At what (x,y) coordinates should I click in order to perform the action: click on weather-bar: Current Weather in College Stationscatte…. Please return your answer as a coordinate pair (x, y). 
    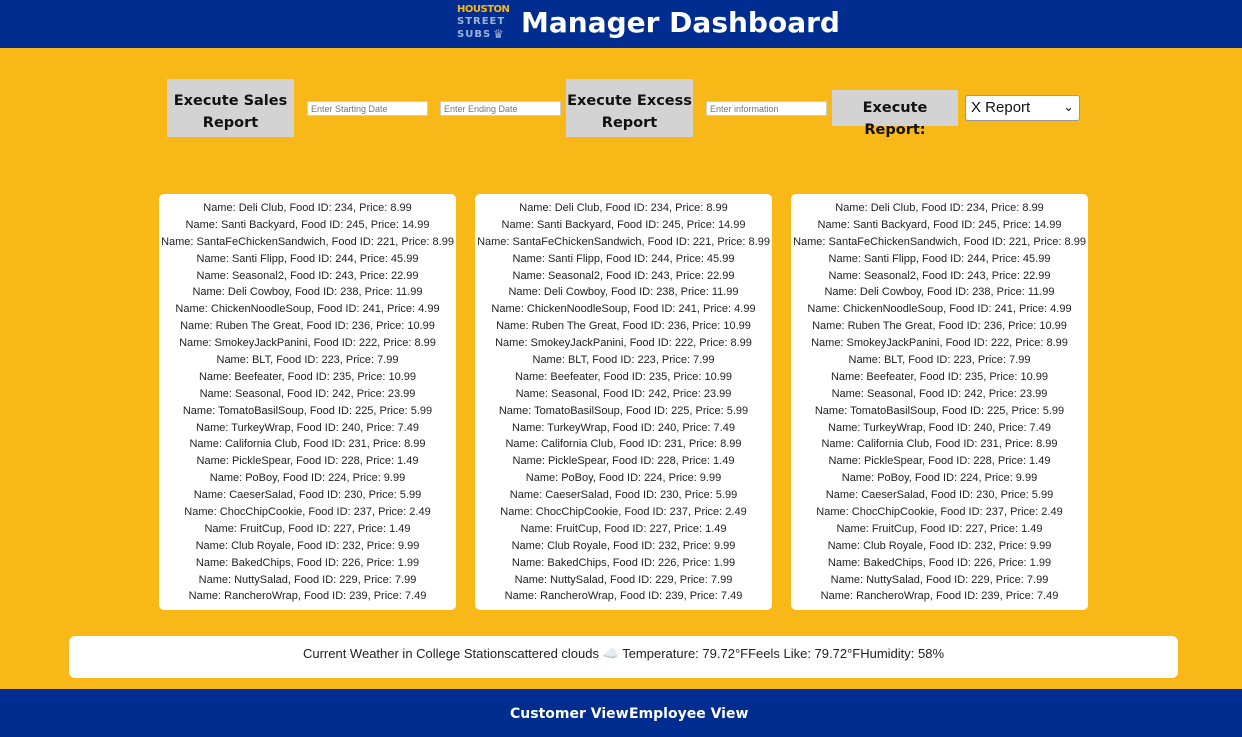
    Looking at the image, I should click on (623, 657).